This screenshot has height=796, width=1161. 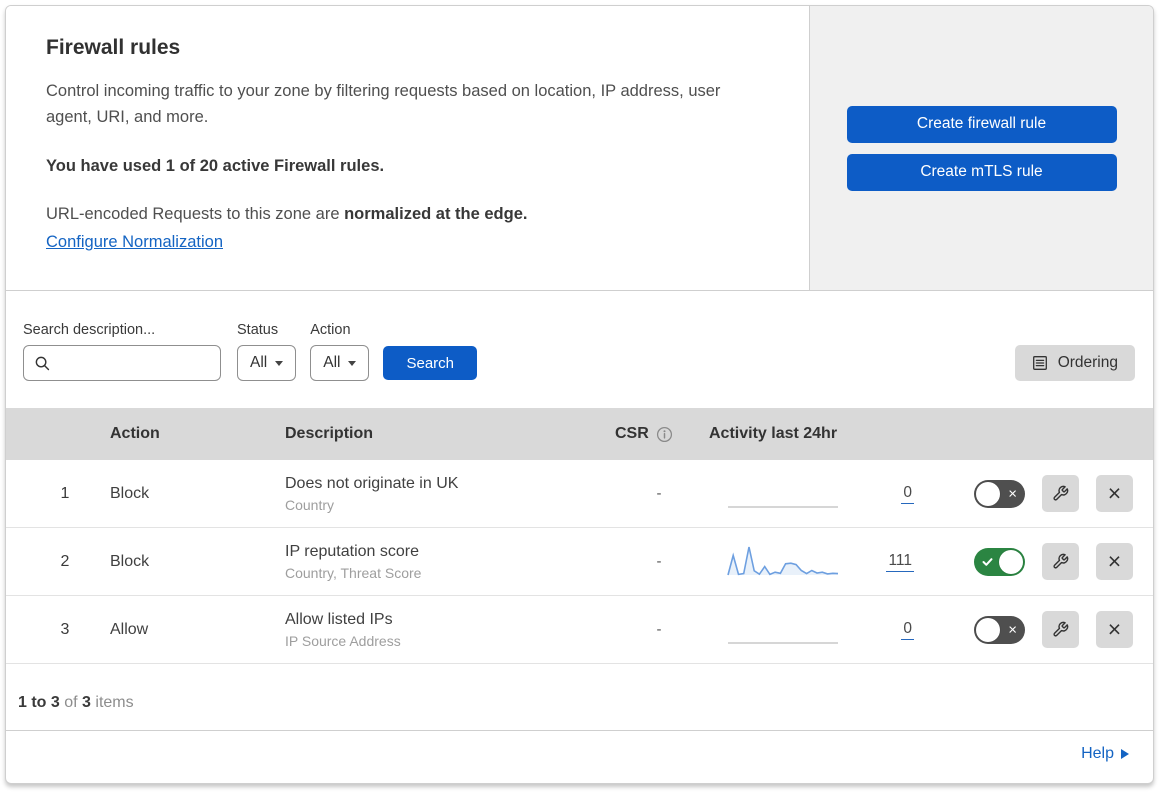 I want to click on status-dropdown-value: All, so click(x=259, y=362).